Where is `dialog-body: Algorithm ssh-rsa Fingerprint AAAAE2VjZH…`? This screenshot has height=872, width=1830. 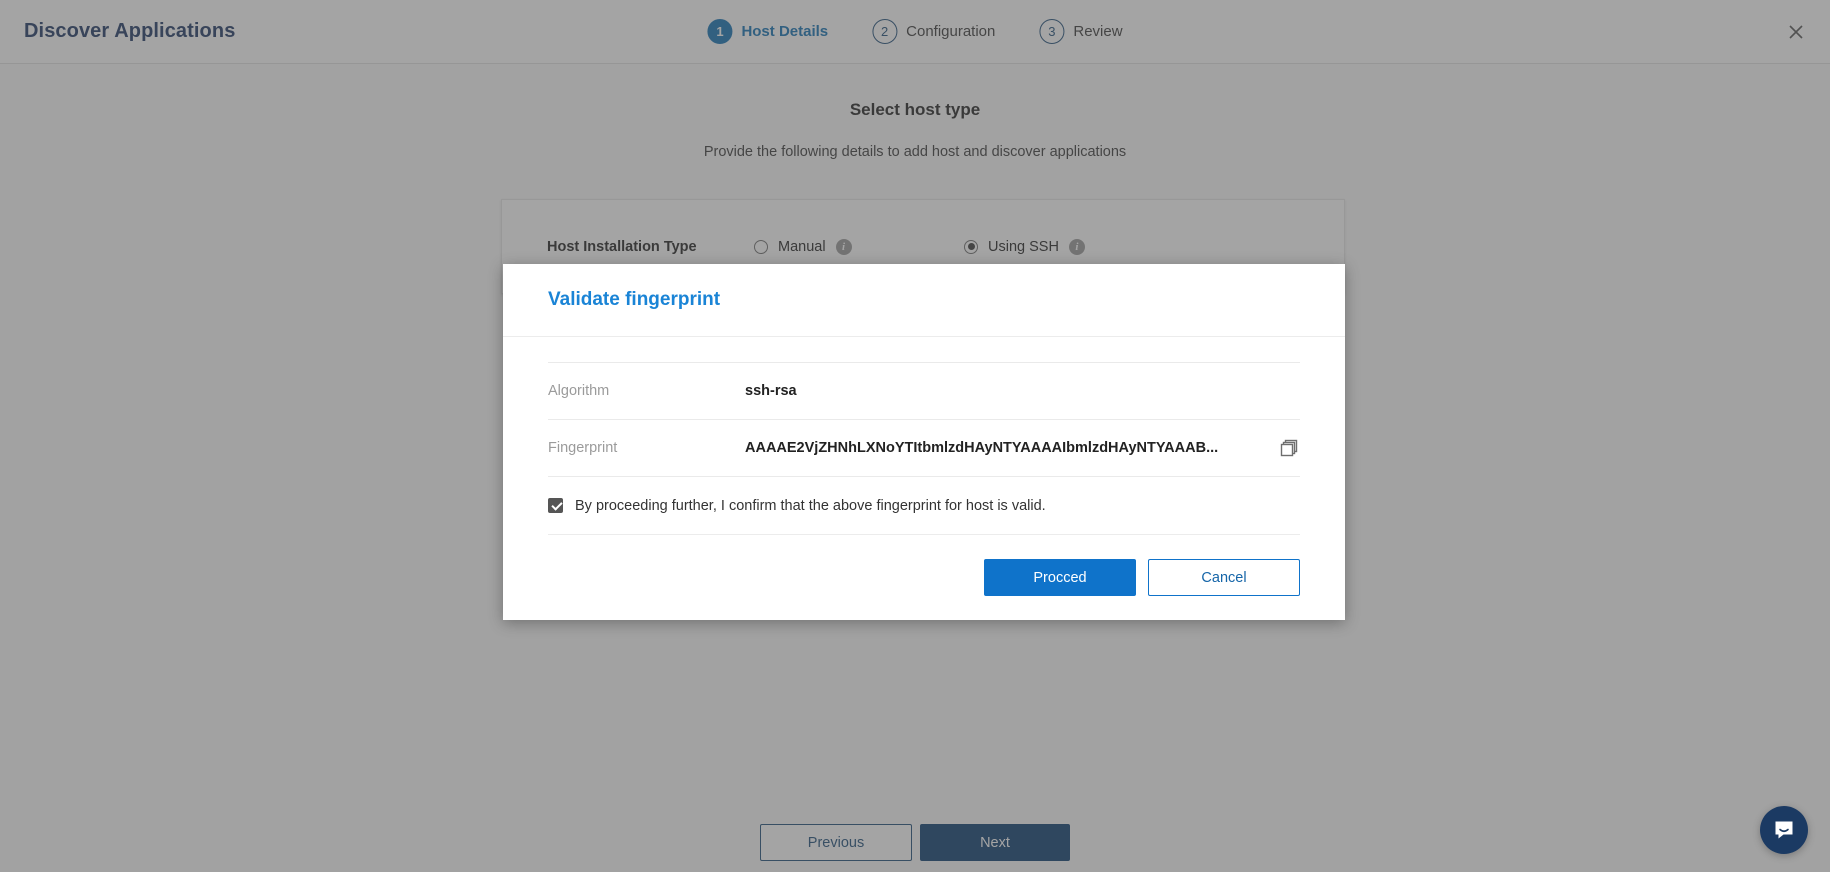 dialog-body: Algorithm ssh-rsa Fingerprint AAAAE2VjZH… is located at coordinates (924, 435).